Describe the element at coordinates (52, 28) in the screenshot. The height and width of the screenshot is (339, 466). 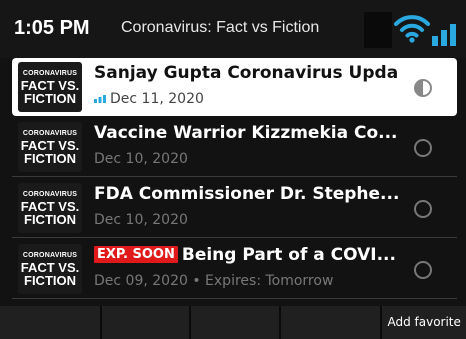
I see `clock: 1:05 PM` at that location.